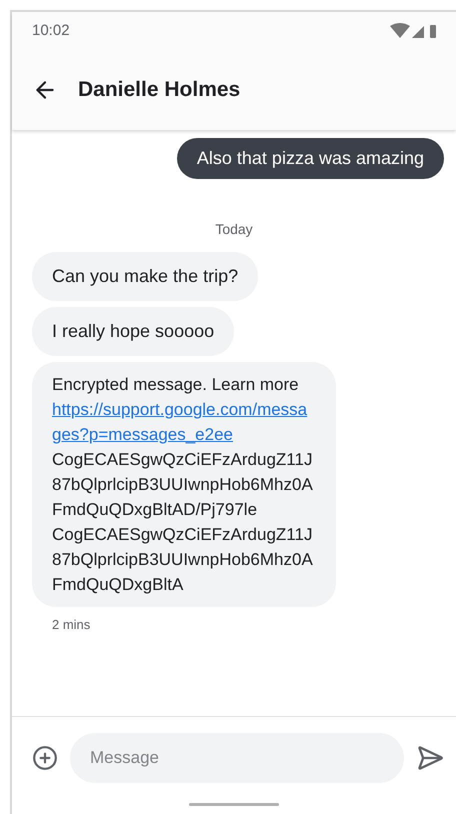  What do you see at coordinates (51, 30) in the screenshot?
I see `status-time: 10:02` at bounding box center [51, 30].